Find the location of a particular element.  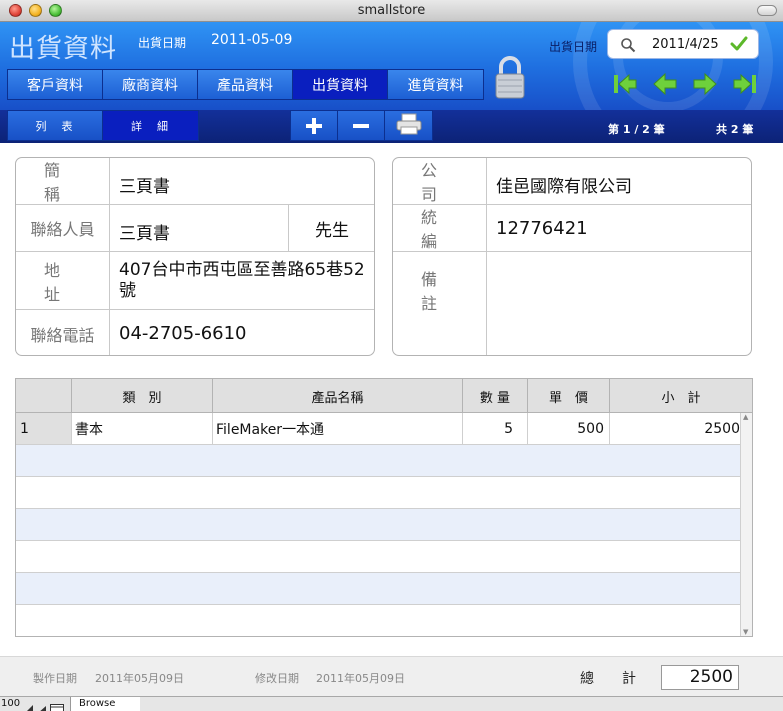

total-label: 總 計 is located at coordinates (608, 679).